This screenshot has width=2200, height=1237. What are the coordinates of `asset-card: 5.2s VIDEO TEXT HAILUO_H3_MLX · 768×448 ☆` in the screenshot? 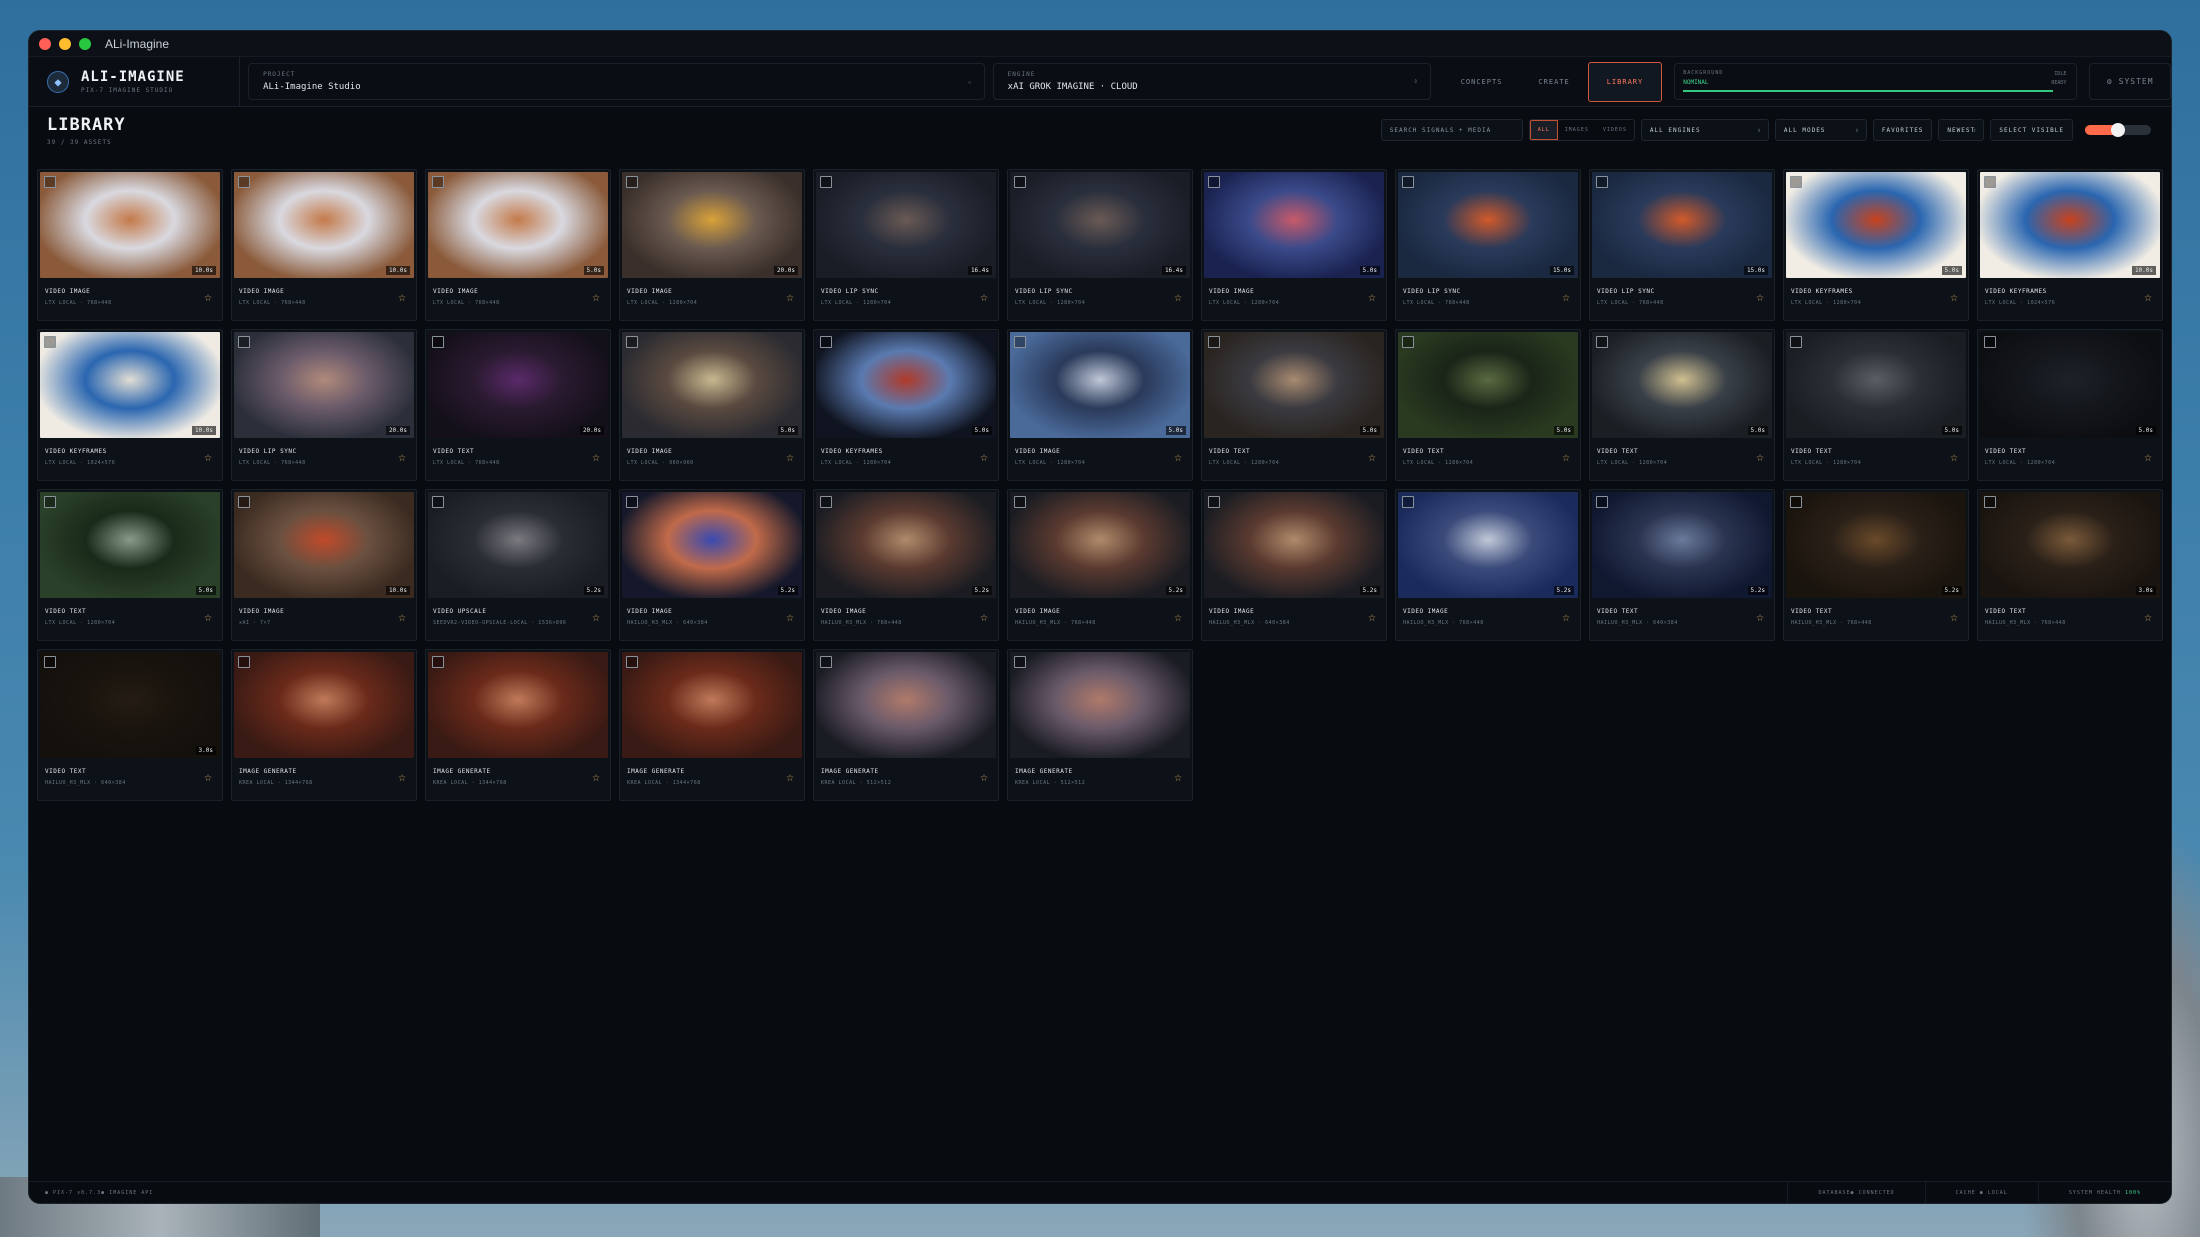 It's located at (1876, 565).